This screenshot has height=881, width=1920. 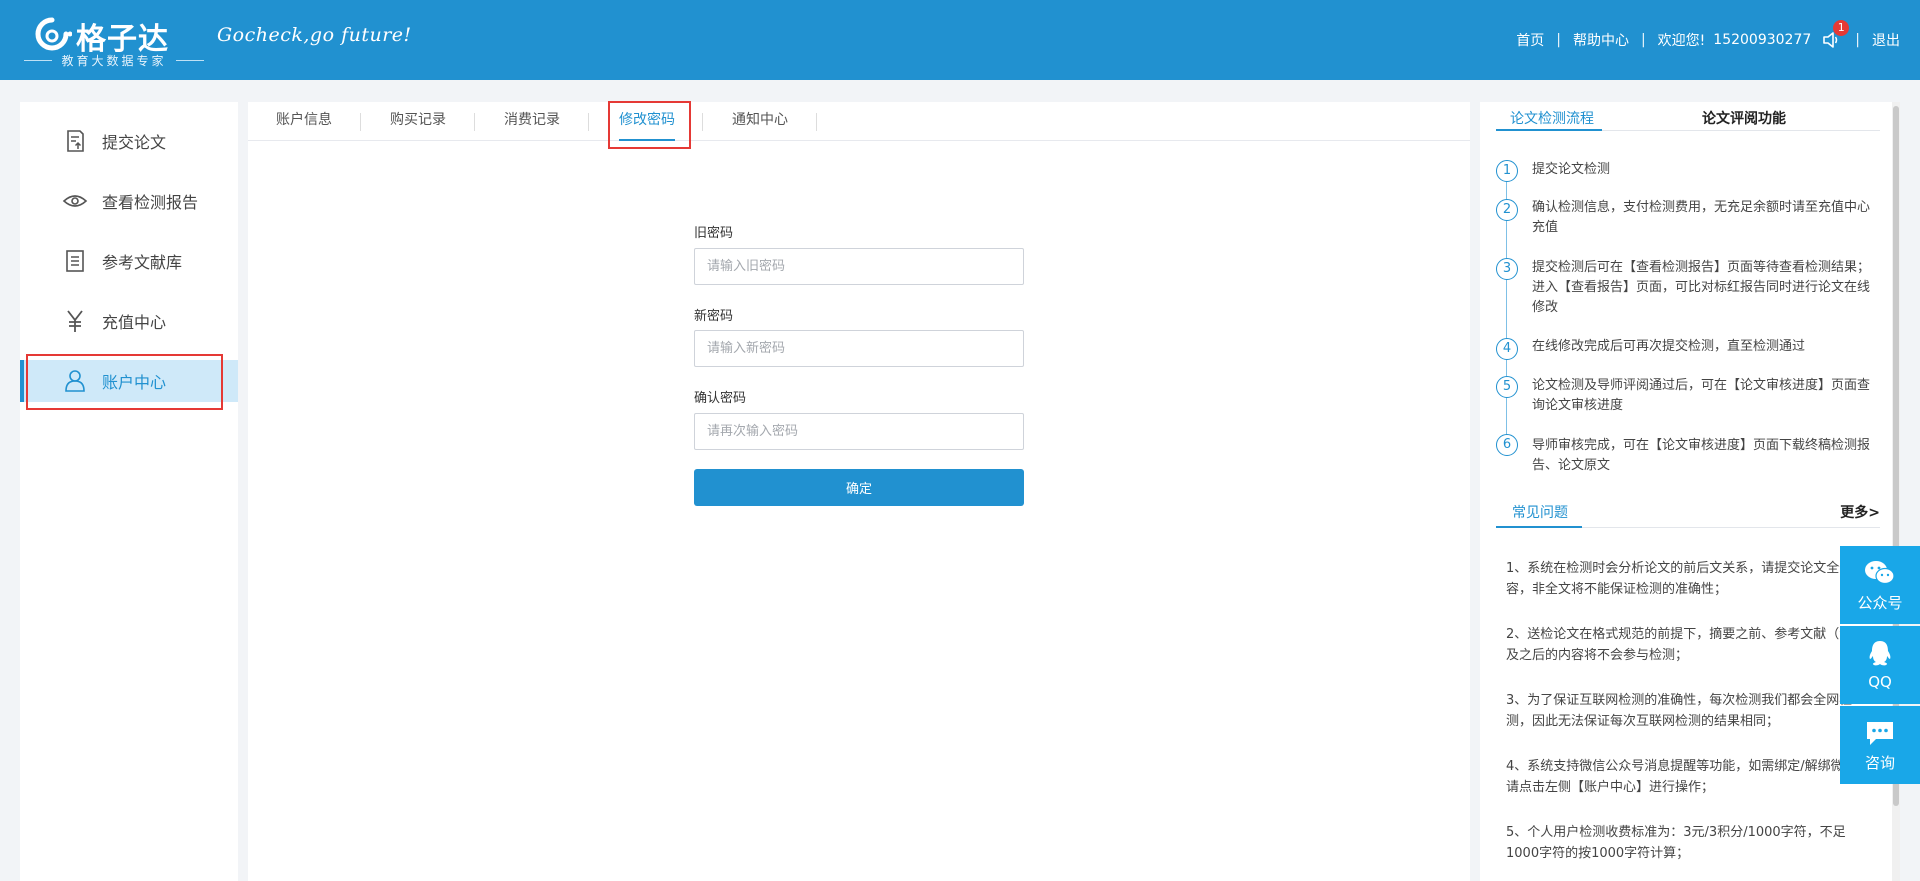 What do you see at coordinates (1880, 585) in the screenshot?
I see `wechat-official-button: 公众号` at bounding box center [1880, 585].